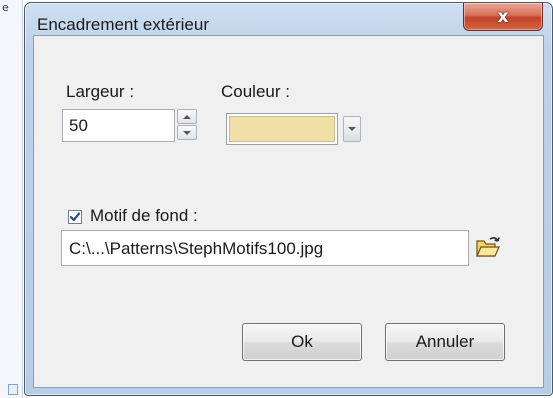 The height and width of the screenshot is (398, 553). I want to click on color-label: Couleur :, so click(255, 91).